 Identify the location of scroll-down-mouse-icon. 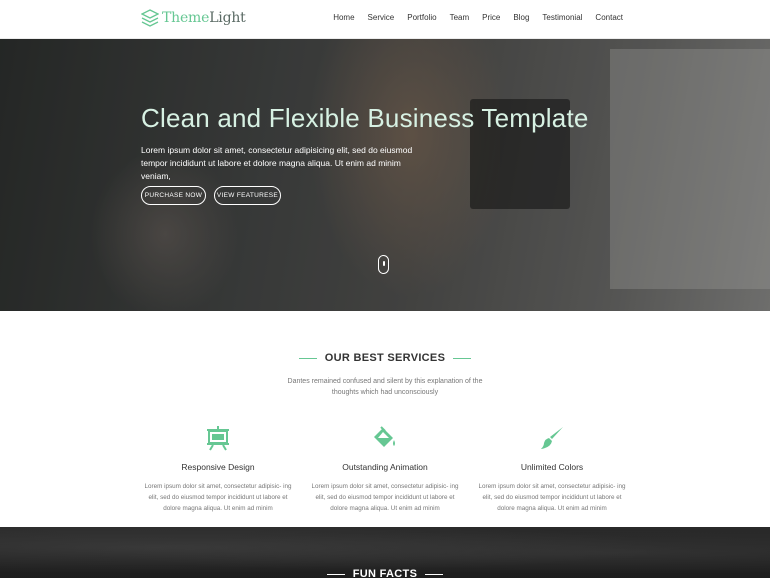
(383, 264).